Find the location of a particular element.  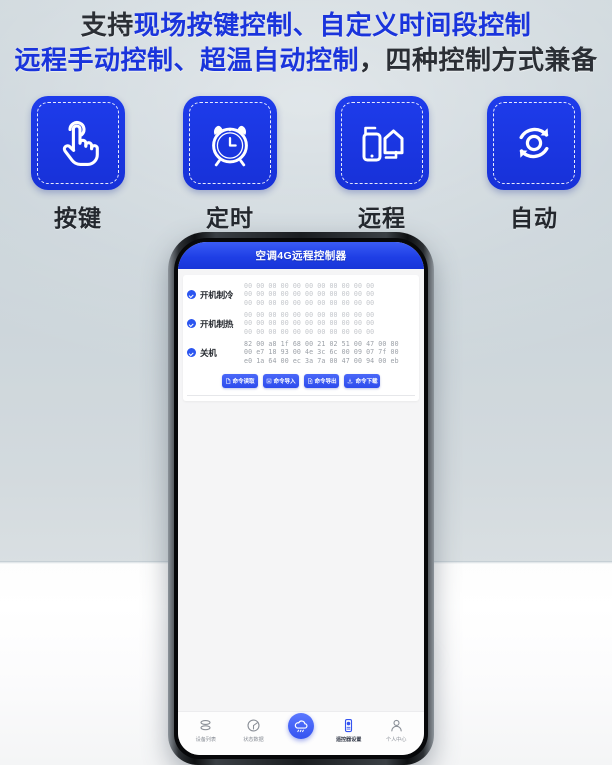

auto-refresh-icon is located at coordinates (534, 143).